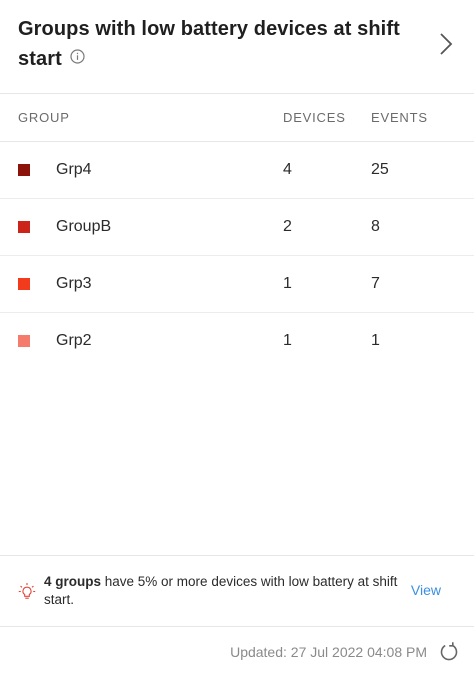  What do you see at coordinates (237, 341) in the screenshot?
I see `table-row: Grp2 1 1` at bounding box center [237, 341].